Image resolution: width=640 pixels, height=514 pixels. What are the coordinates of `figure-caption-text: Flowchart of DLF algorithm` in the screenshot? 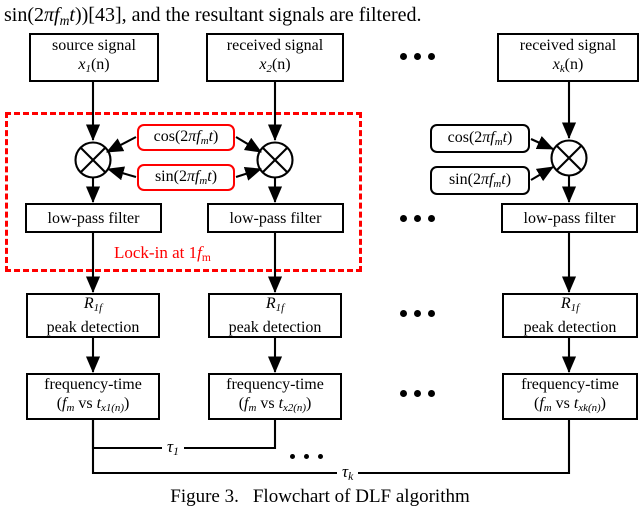 It's located at (361, 496).